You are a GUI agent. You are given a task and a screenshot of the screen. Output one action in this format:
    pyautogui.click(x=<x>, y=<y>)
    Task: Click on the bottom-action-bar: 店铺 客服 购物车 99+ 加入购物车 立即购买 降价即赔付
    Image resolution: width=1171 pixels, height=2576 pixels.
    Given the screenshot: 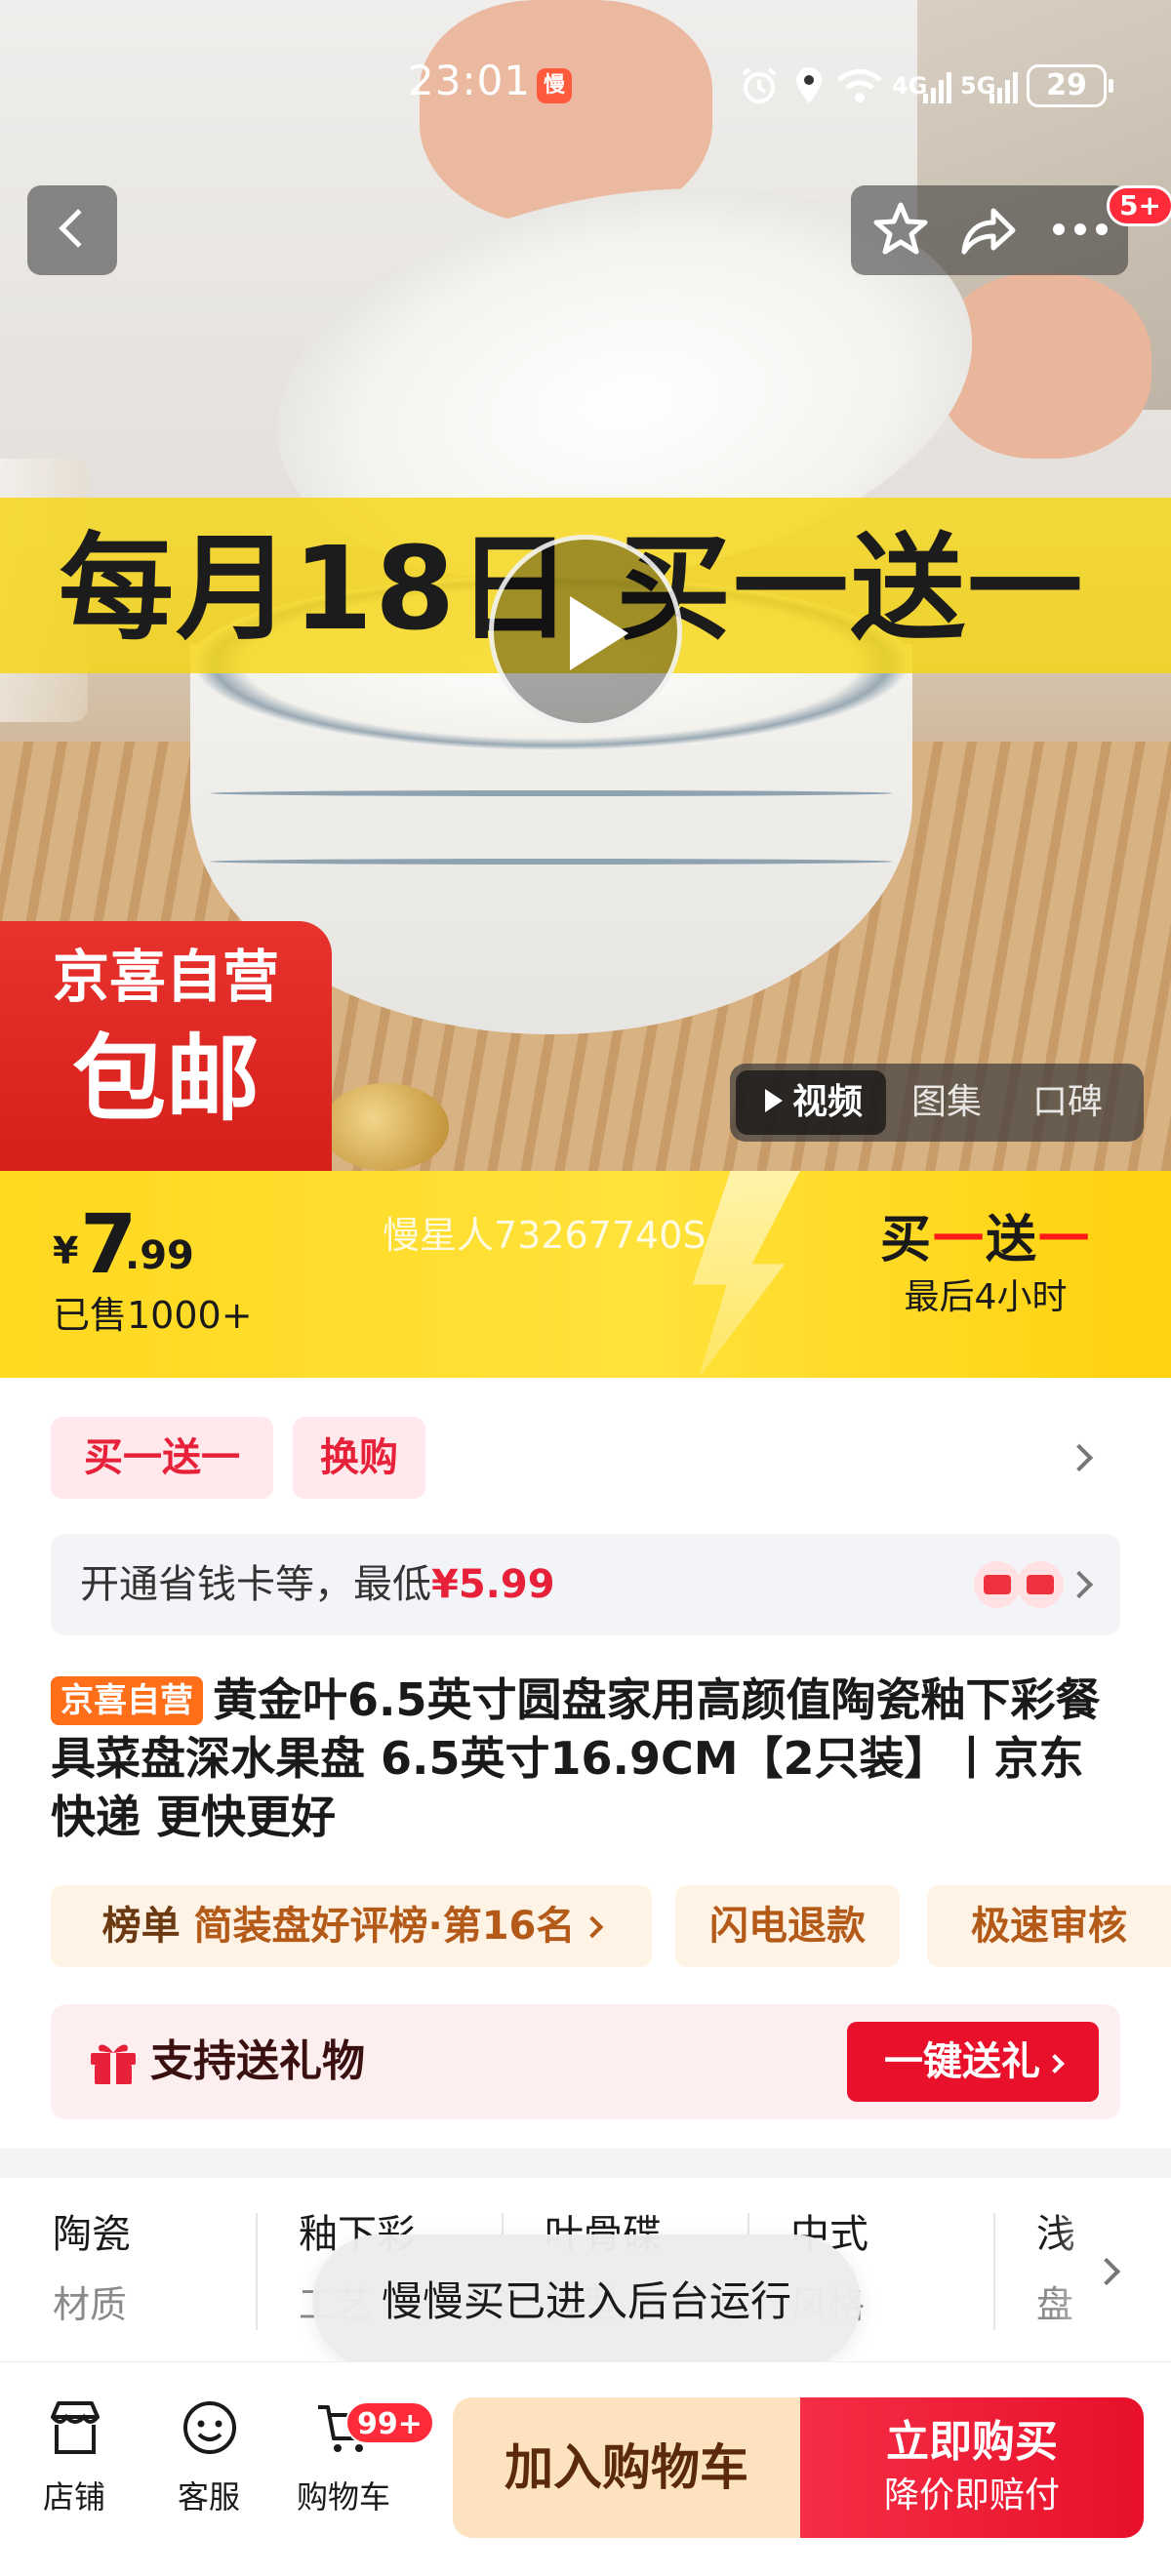 What is the action you would take?
    pyautogui.click(x=585, y=2468)
    